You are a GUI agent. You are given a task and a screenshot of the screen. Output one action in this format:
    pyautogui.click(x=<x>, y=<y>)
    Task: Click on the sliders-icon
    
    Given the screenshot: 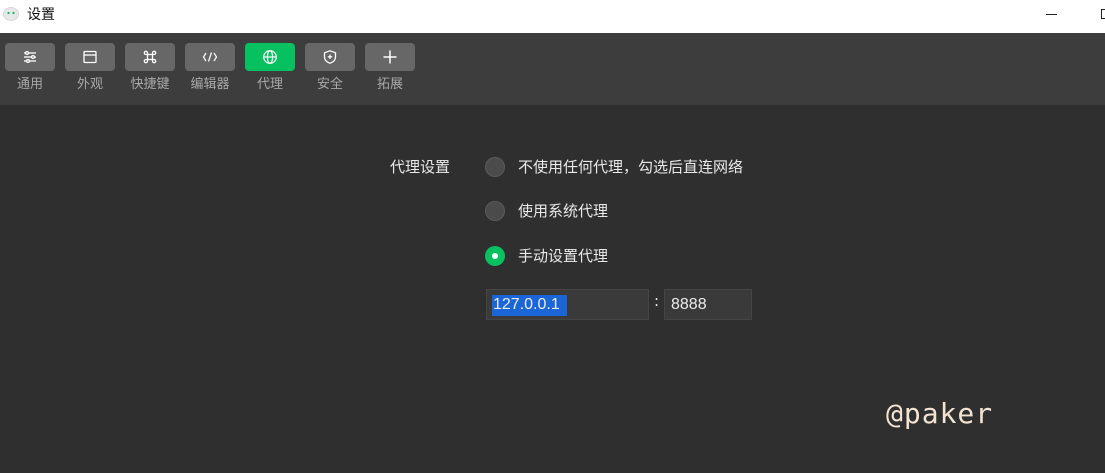 What is the action you would take?
    pyautogui.click(x=30, y=57)
    